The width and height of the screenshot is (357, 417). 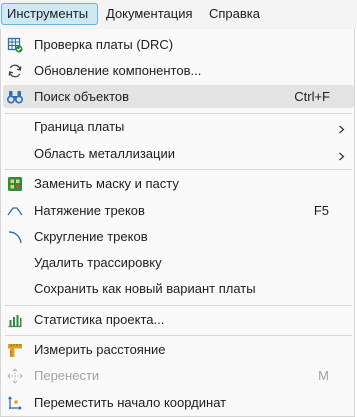 What do you see at coordinates (321, 210) in the screenshot?
I see `menu-item-shortcut: F5` at bounding box center [321, 210].